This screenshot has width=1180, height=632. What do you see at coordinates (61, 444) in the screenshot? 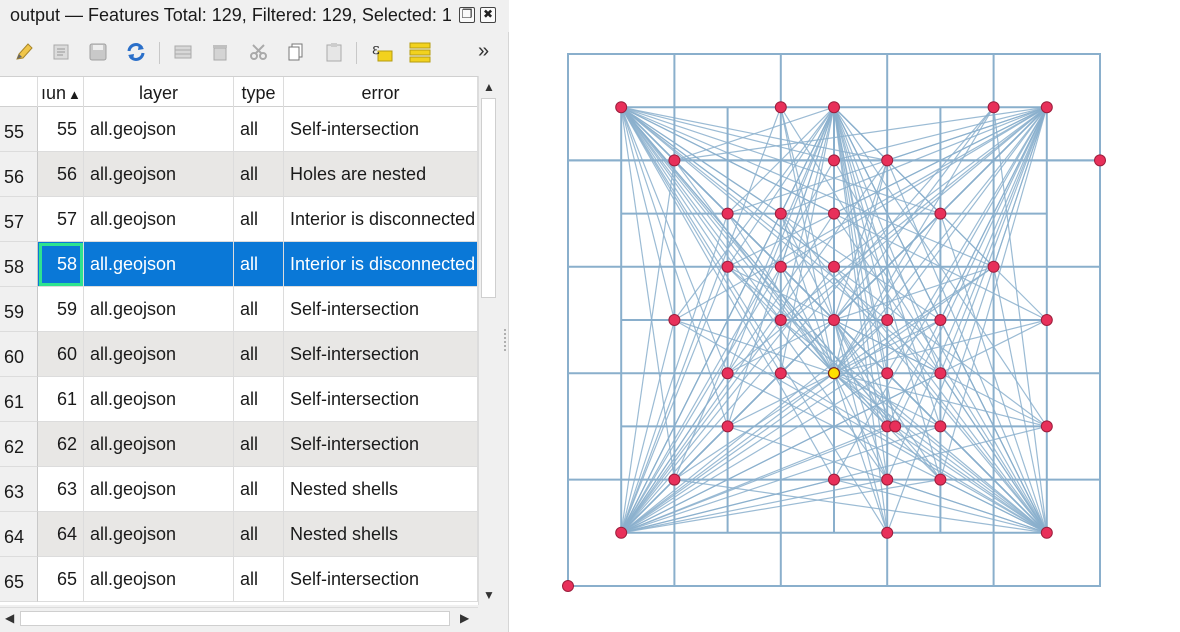
I see `cell-num: 62` at bounding box center [61, 444].